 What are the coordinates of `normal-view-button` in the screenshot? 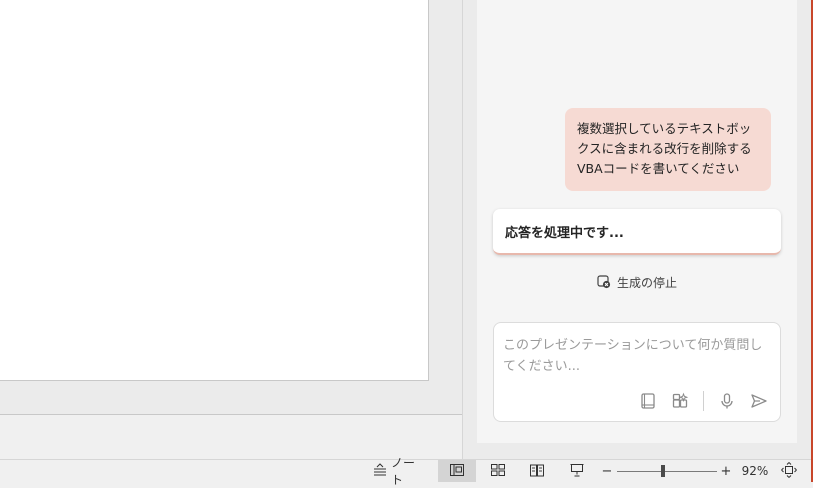 It's located at (457, 471).